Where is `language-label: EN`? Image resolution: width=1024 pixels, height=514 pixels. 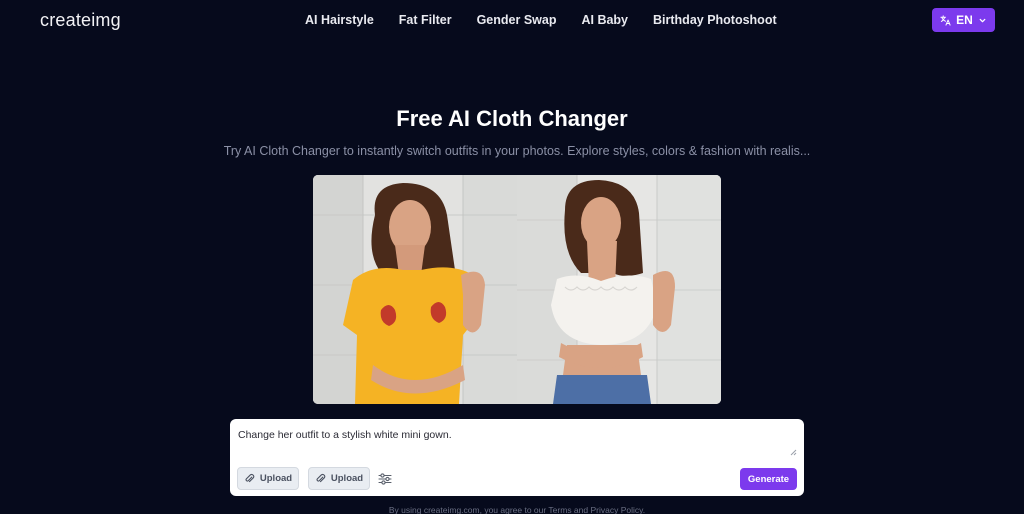
language-label: EN is located at coordinates (964, 20).